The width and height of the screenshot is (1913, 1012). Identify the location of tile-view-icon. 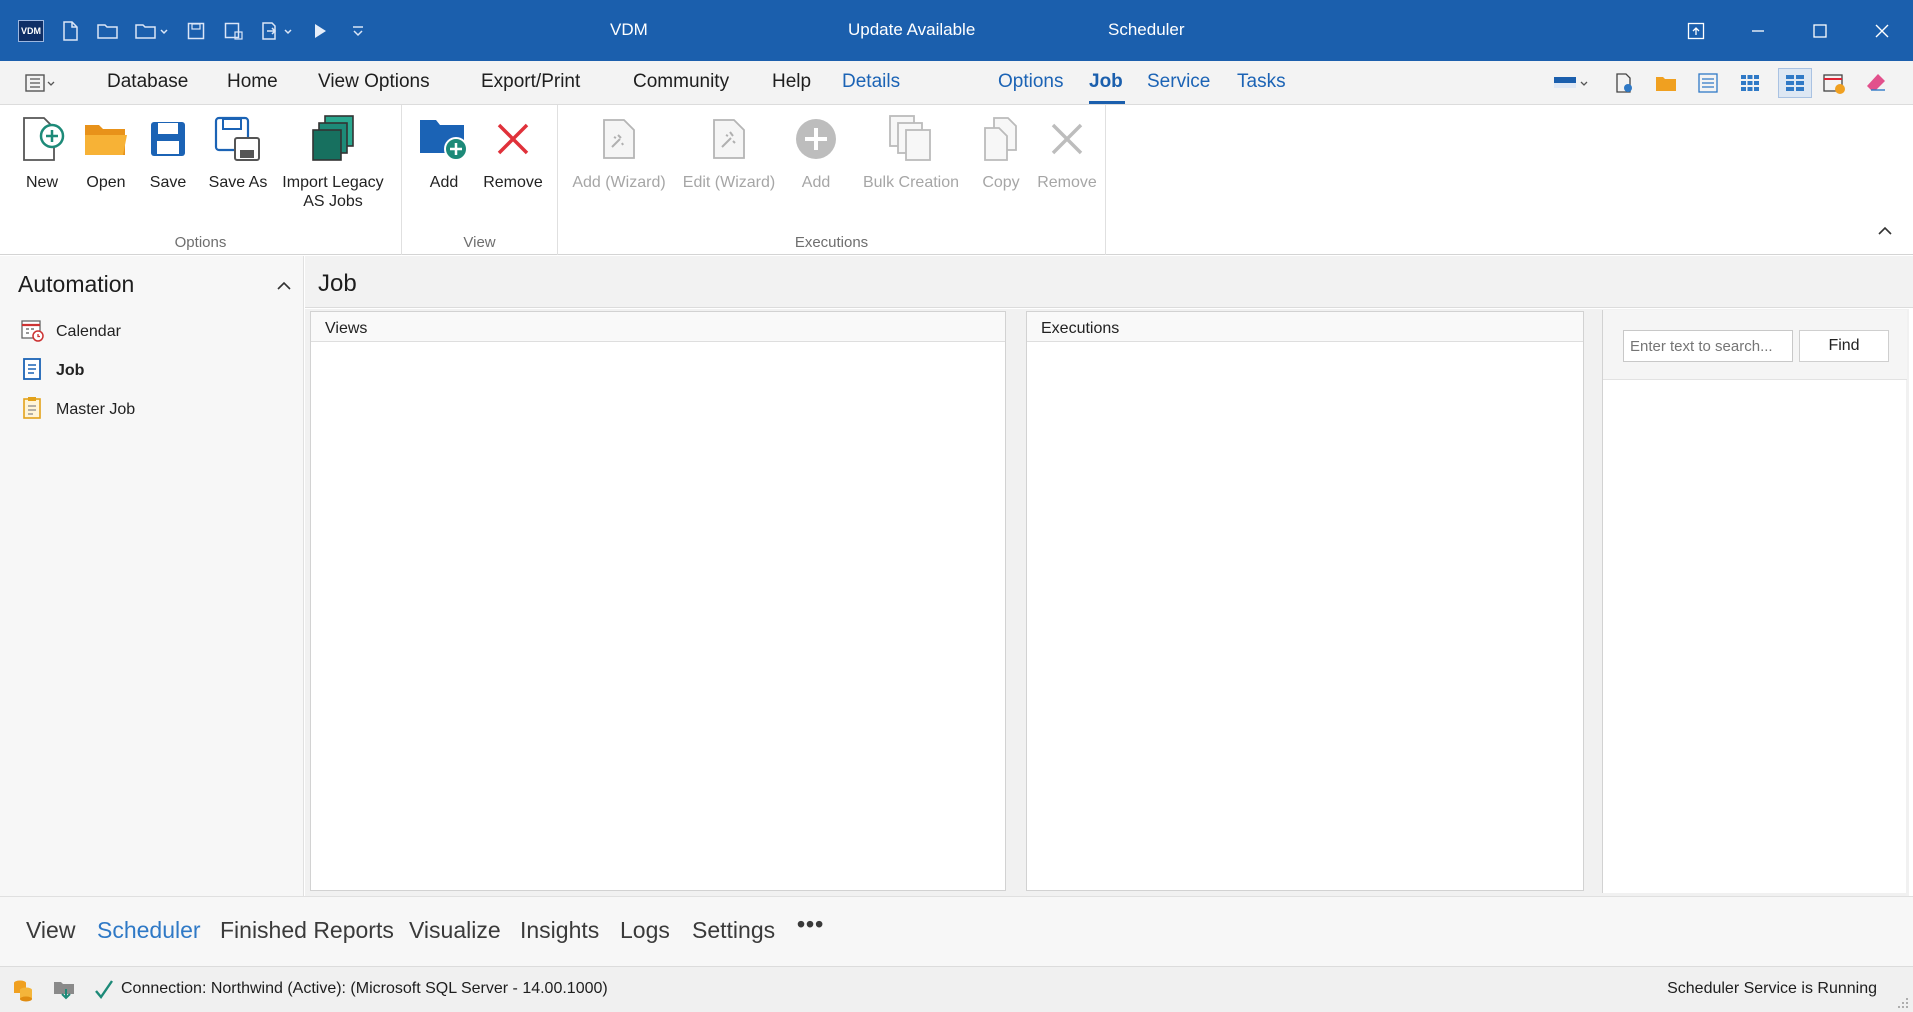
(1795, 83).